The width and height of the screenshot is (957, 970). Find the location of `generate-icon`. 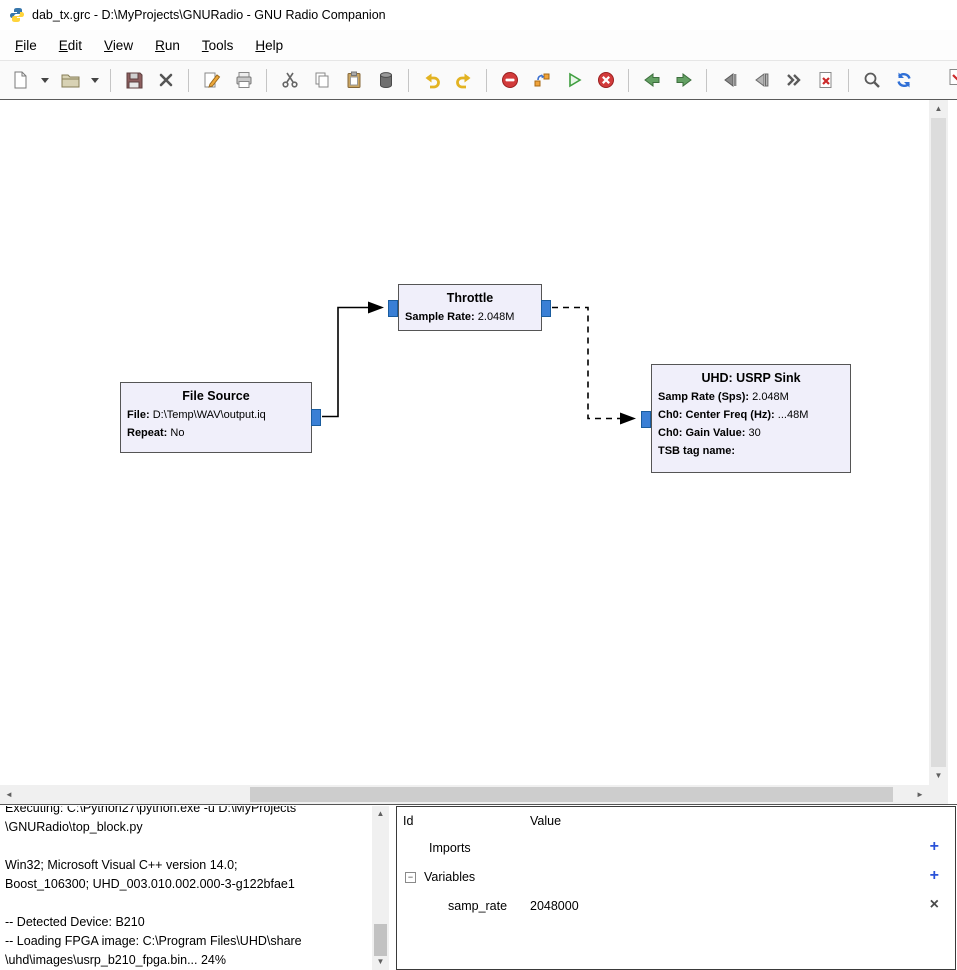

generate-icon is located at coordinates (541, 80).